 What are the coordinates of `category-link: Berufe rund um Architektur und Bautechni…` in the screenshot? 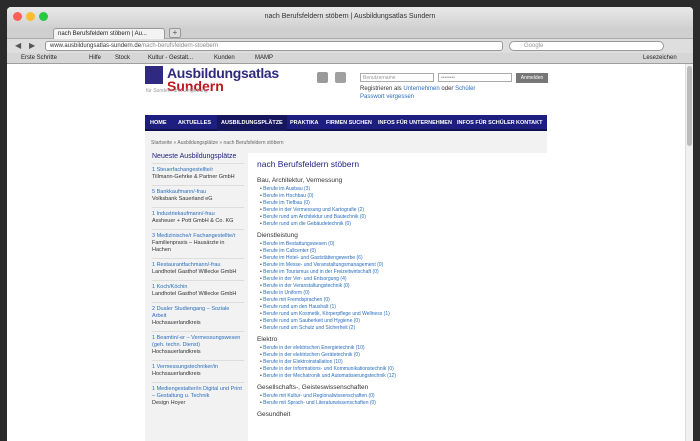 It's located at (400, 217).